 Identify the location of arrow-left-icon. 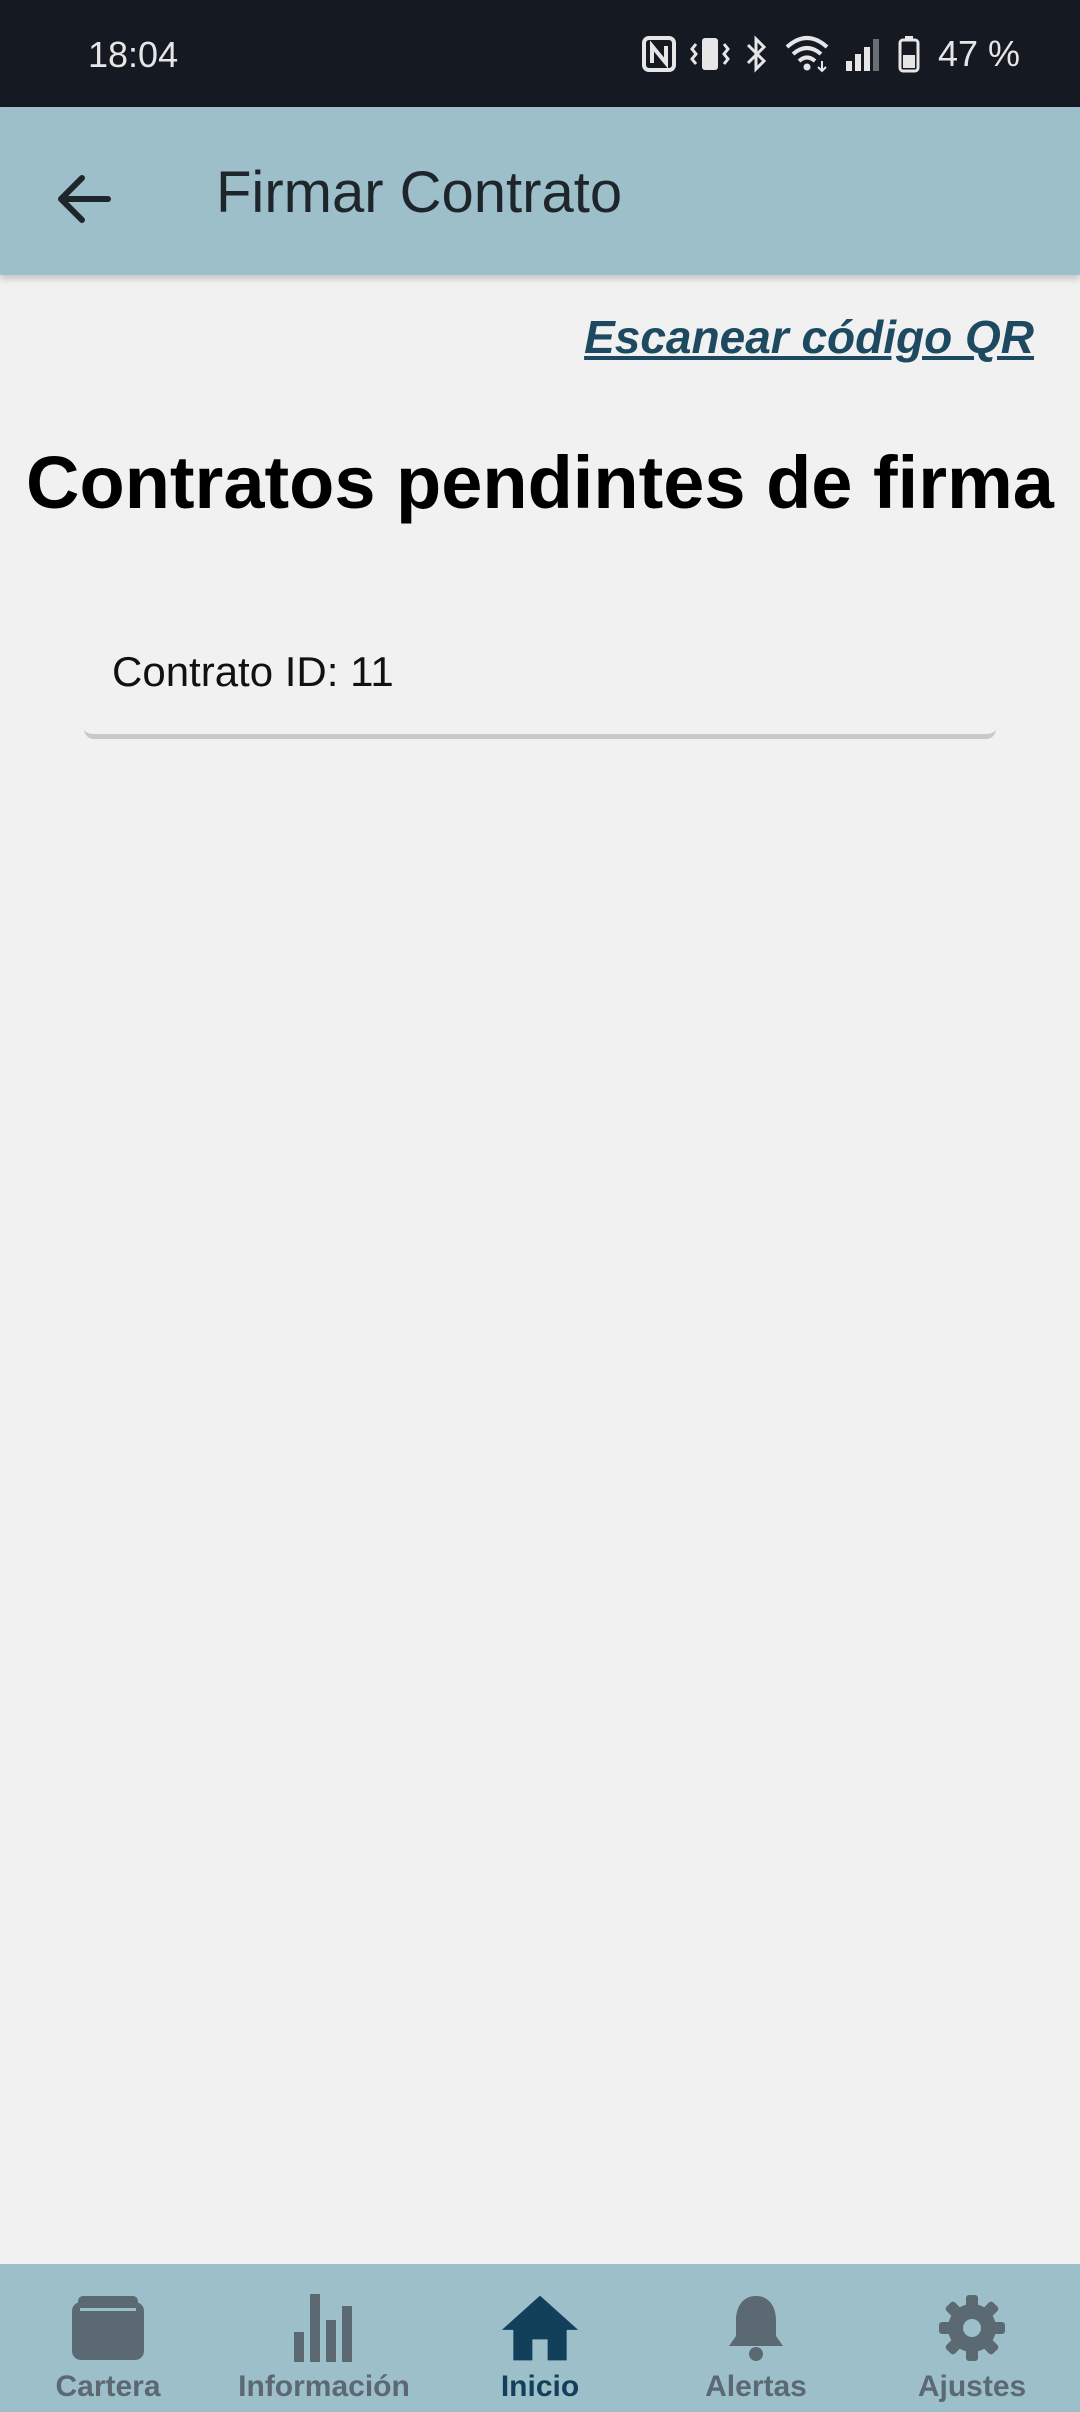
(84, 199).